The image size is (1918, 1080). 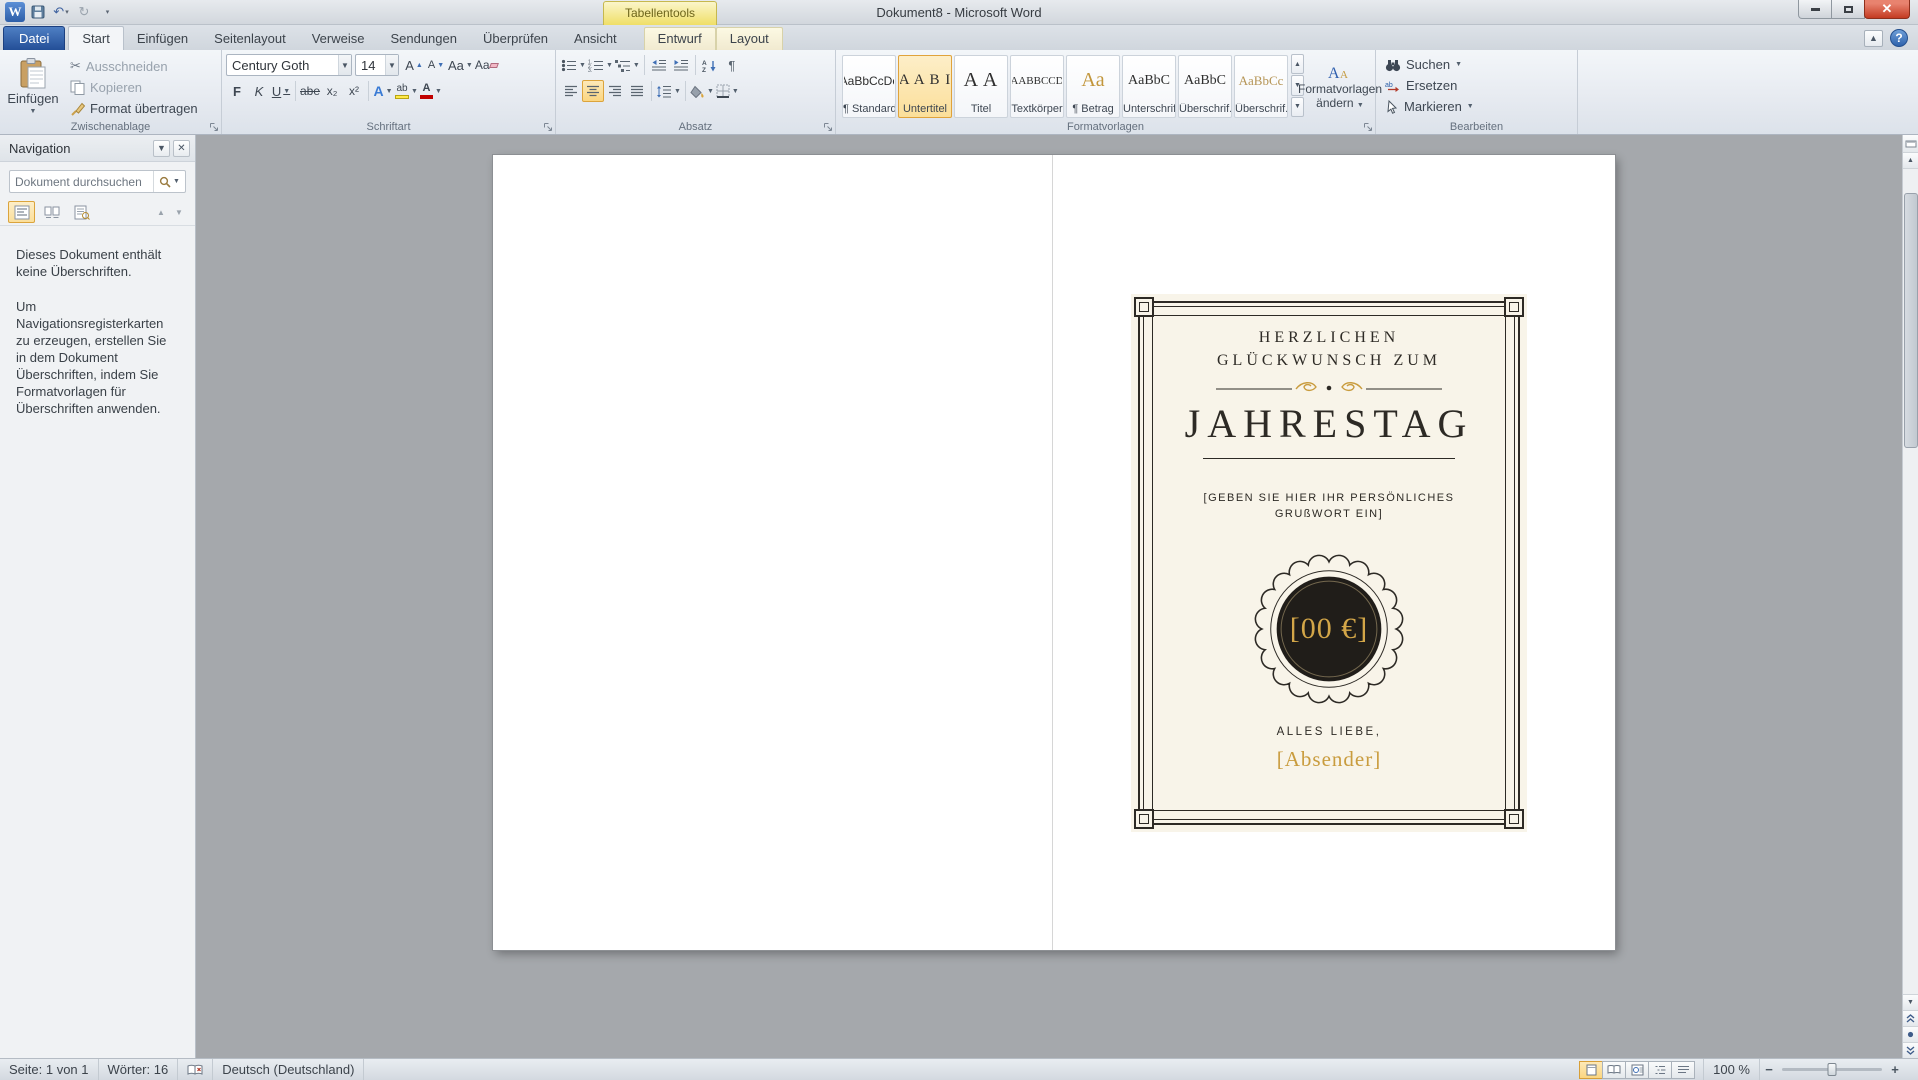 I want to click on tab-start: Start, so click(x=96, y=38).